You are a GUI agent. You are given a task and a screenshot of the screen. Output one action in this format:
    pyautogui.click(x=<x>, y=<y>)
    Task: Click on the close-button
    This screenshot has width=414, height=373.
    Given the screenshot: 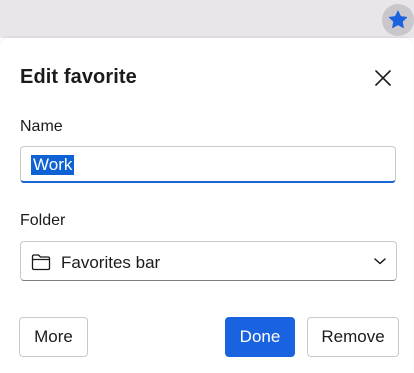 What is the action you would take?
    pyautogui.click(x=383, y=78)
    